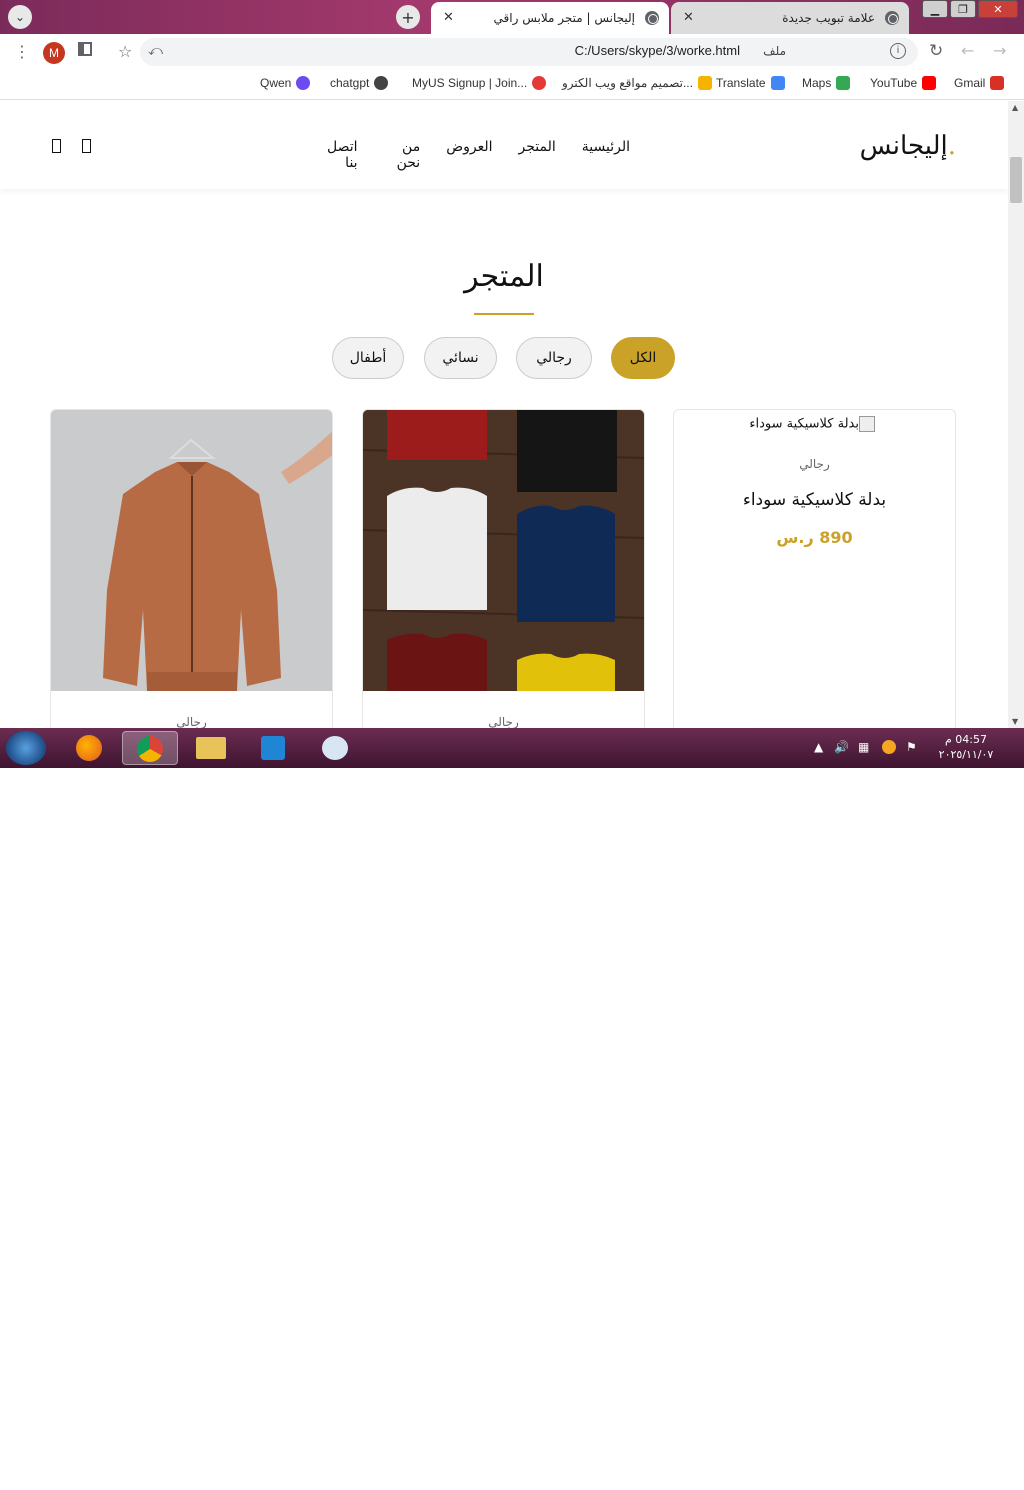 This screenshot has height=1490, width=1024. I want to click on tab-elegance: إليجانس | متجر ملابس راقي ✕, so click(550, 18).